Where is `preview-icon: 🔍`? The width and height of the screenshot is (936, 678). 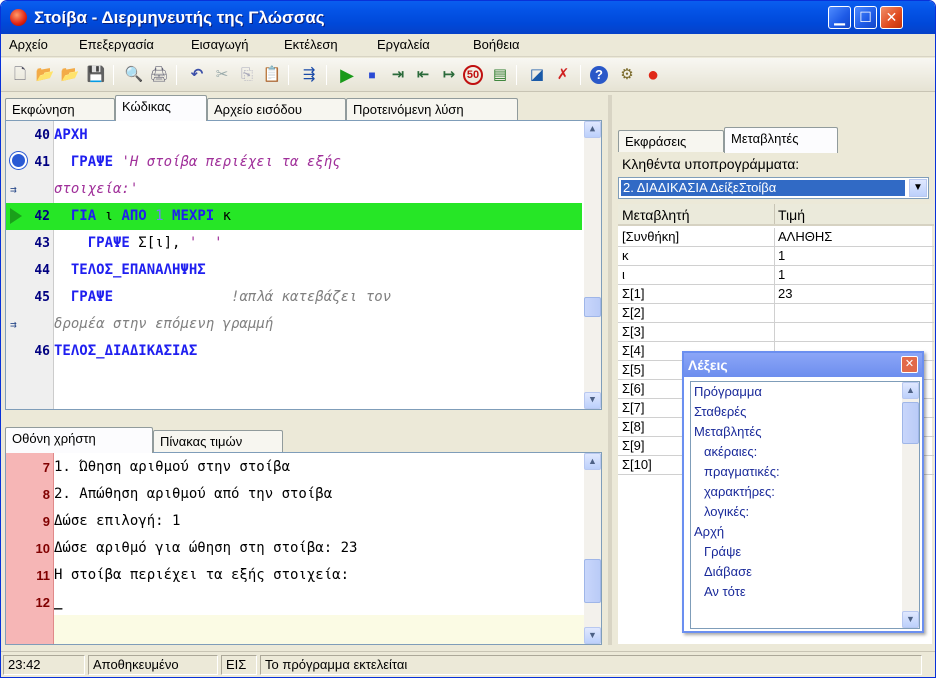 preview-icon: 🔍 is located at coordinates (134, 75).